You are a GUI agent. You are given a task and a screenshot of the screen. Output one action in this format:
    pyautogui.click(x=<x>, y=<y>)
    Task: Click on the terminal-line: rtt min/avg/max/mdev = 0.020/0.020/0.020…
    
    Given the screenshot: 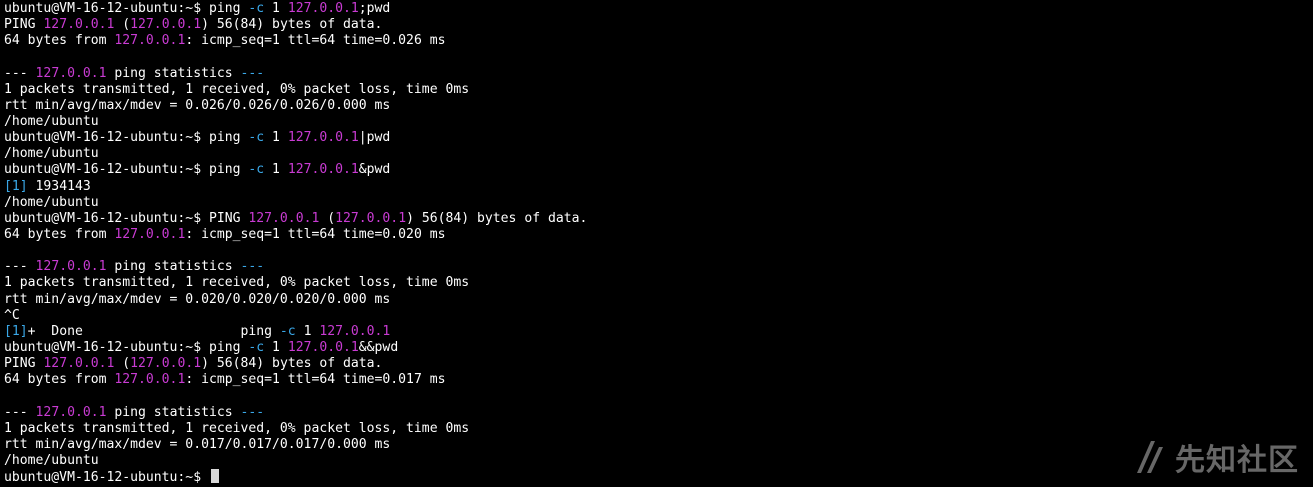 What is the action you would take?
    pyautogui.click(x=658, y=300)
    